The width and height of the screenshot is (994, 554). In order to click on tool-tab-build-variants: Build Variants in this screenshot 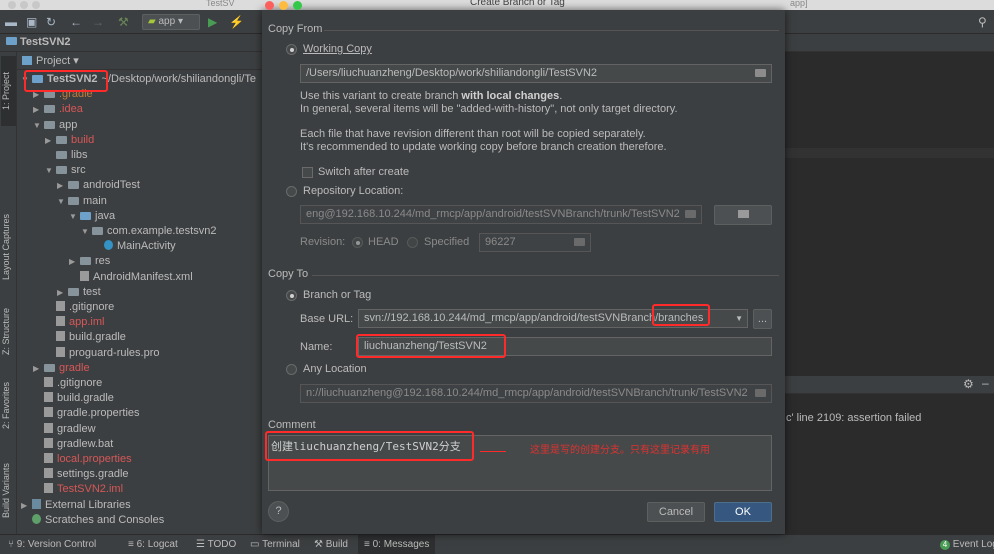, I will do `click(8, 491)`.